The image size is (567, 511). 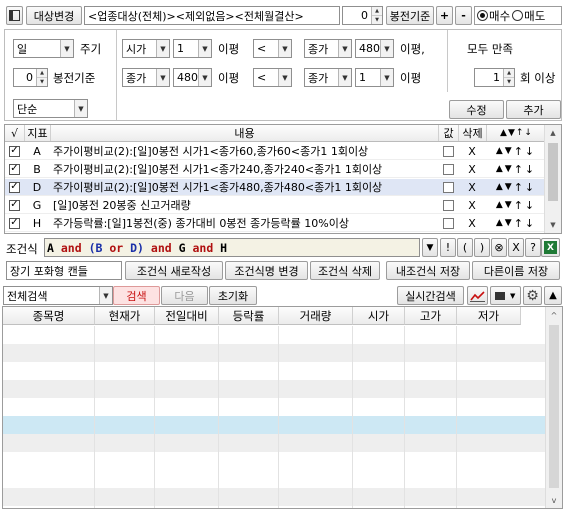 I want to click on plus-button: +, so click(x=444, y=15).